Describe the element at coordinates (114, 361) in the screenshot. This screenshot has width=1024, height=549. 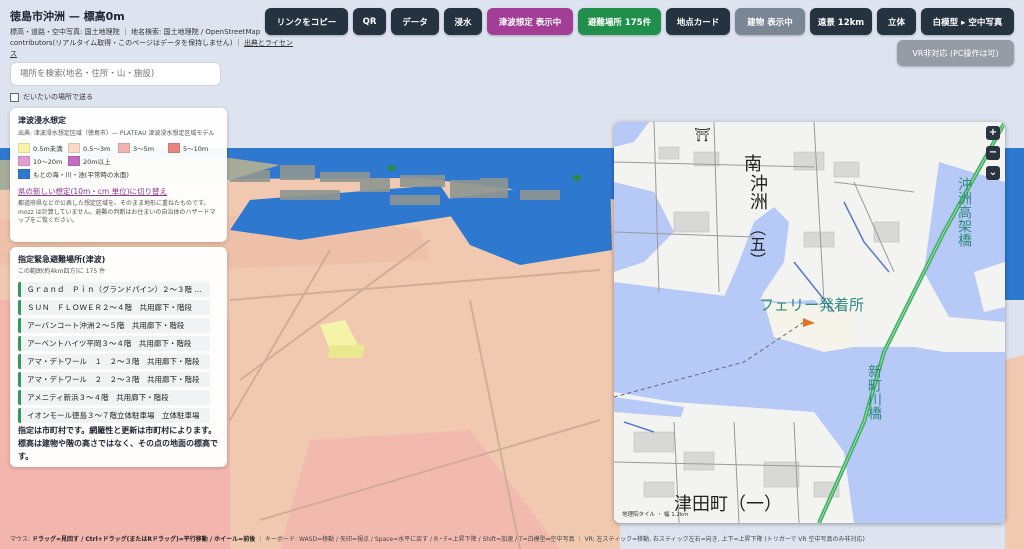
I see `shelter-list-item: アマ・デトワール １ ２〜３階 共用廊下・階段` at that location.